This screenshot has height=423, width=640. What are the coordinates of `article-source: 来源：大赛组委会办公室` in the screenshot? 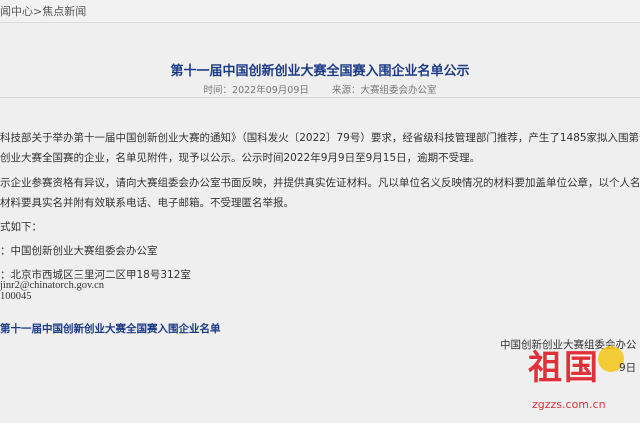 It's located at (384, 90).